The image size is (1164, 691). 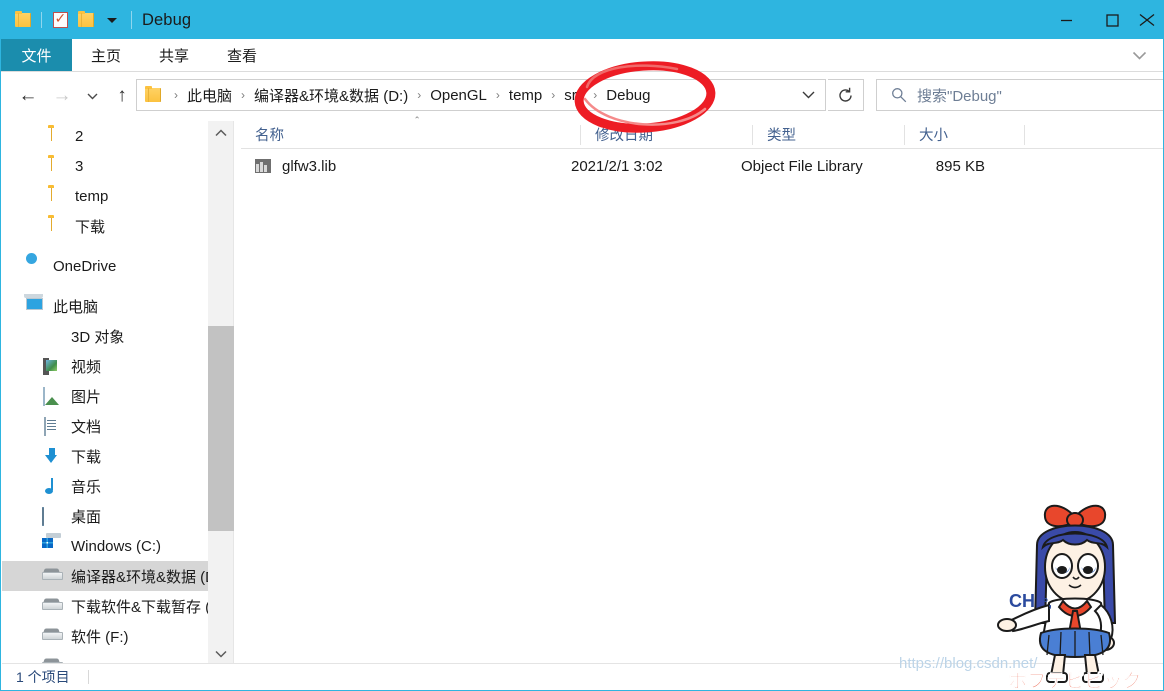 I want to click on videos-icon, so click(x=51, y=366).